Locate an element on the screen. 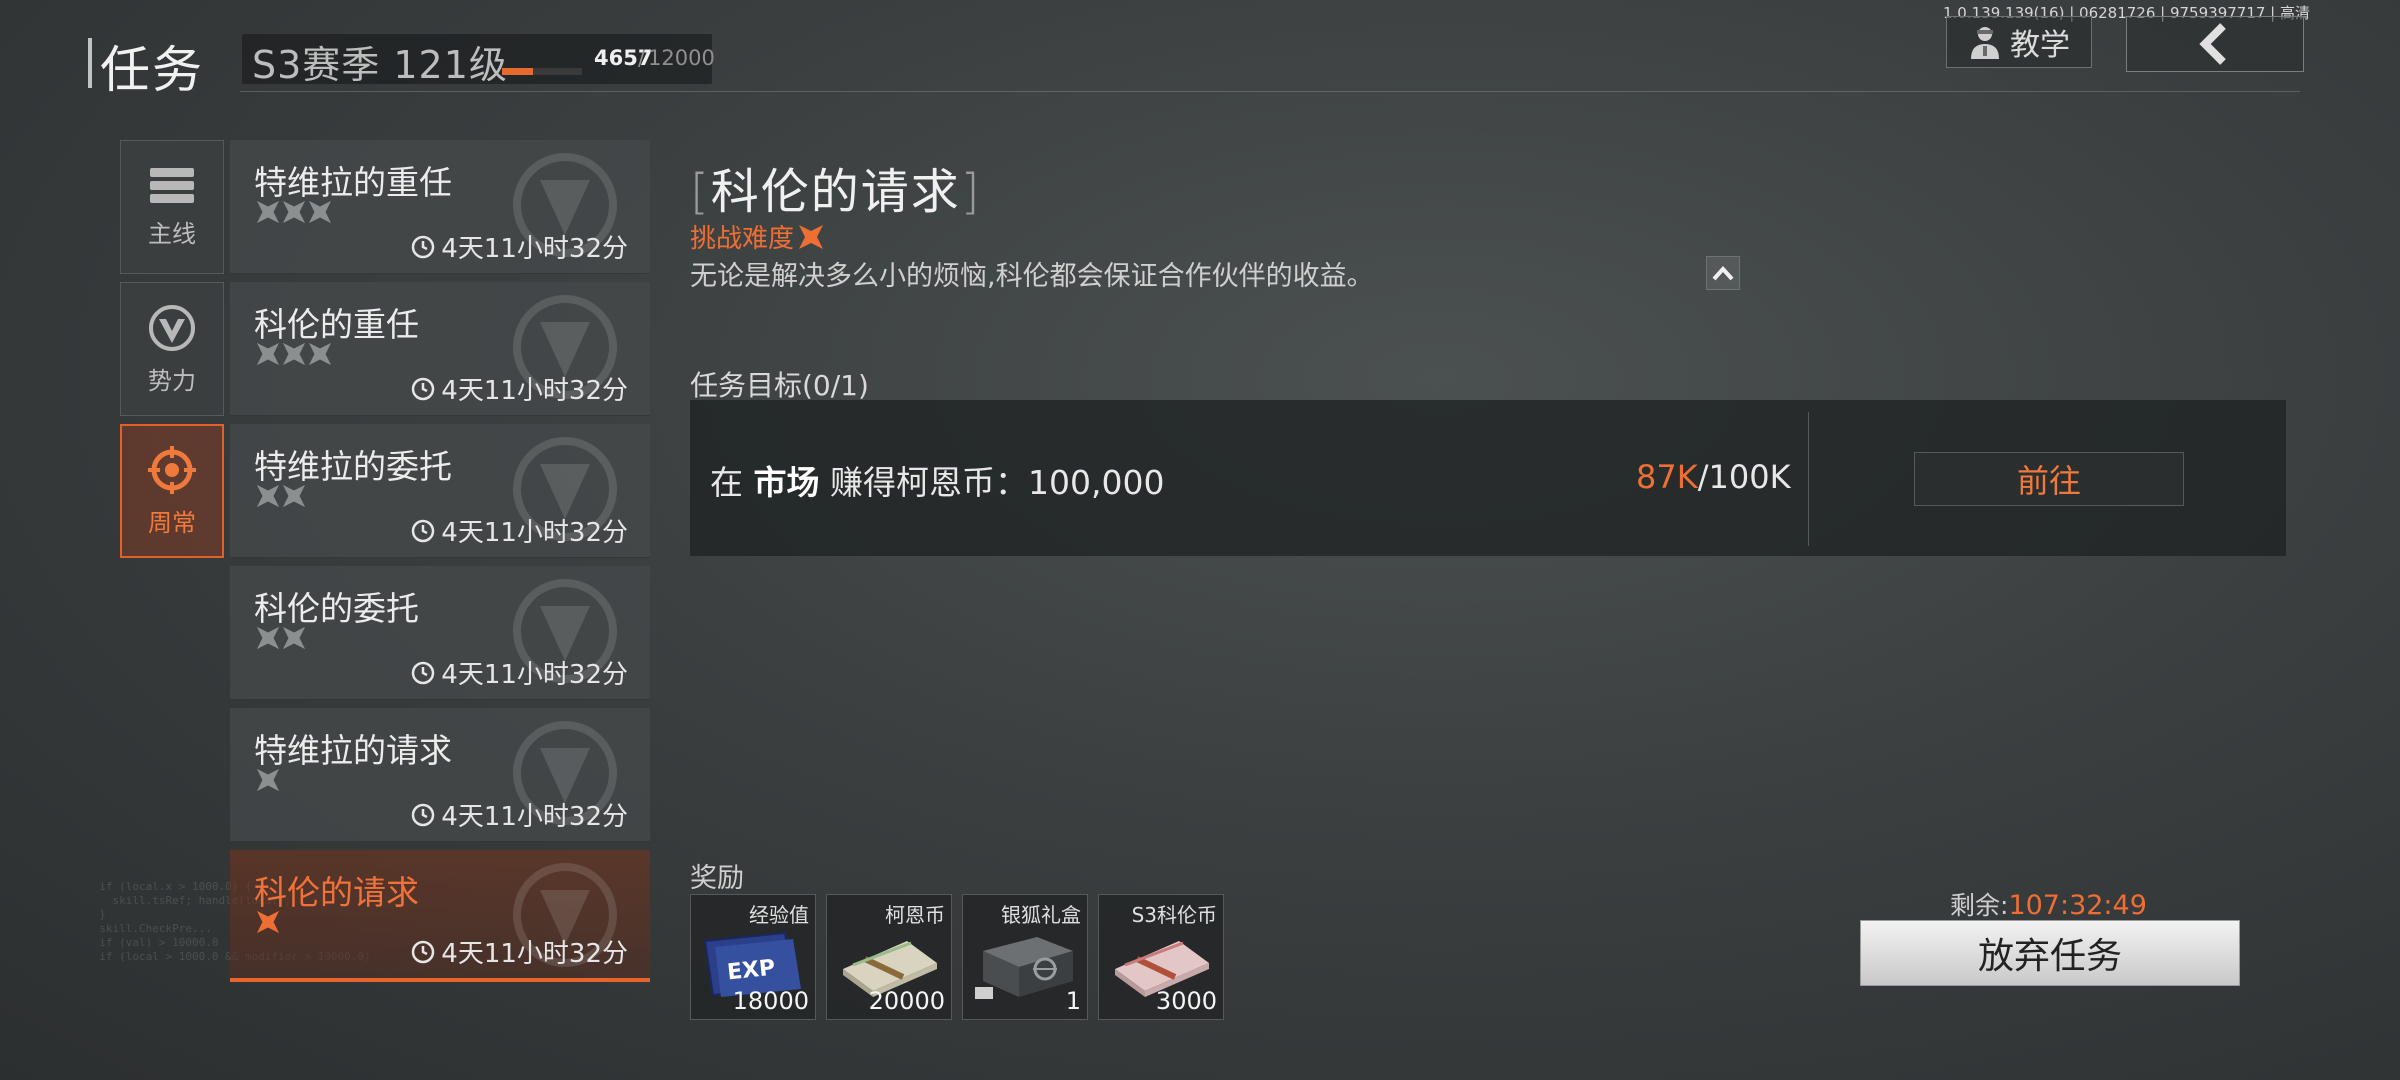  quest-item: 特维拉的委托 4天11小时32分 is located at coordinates (440, 491).